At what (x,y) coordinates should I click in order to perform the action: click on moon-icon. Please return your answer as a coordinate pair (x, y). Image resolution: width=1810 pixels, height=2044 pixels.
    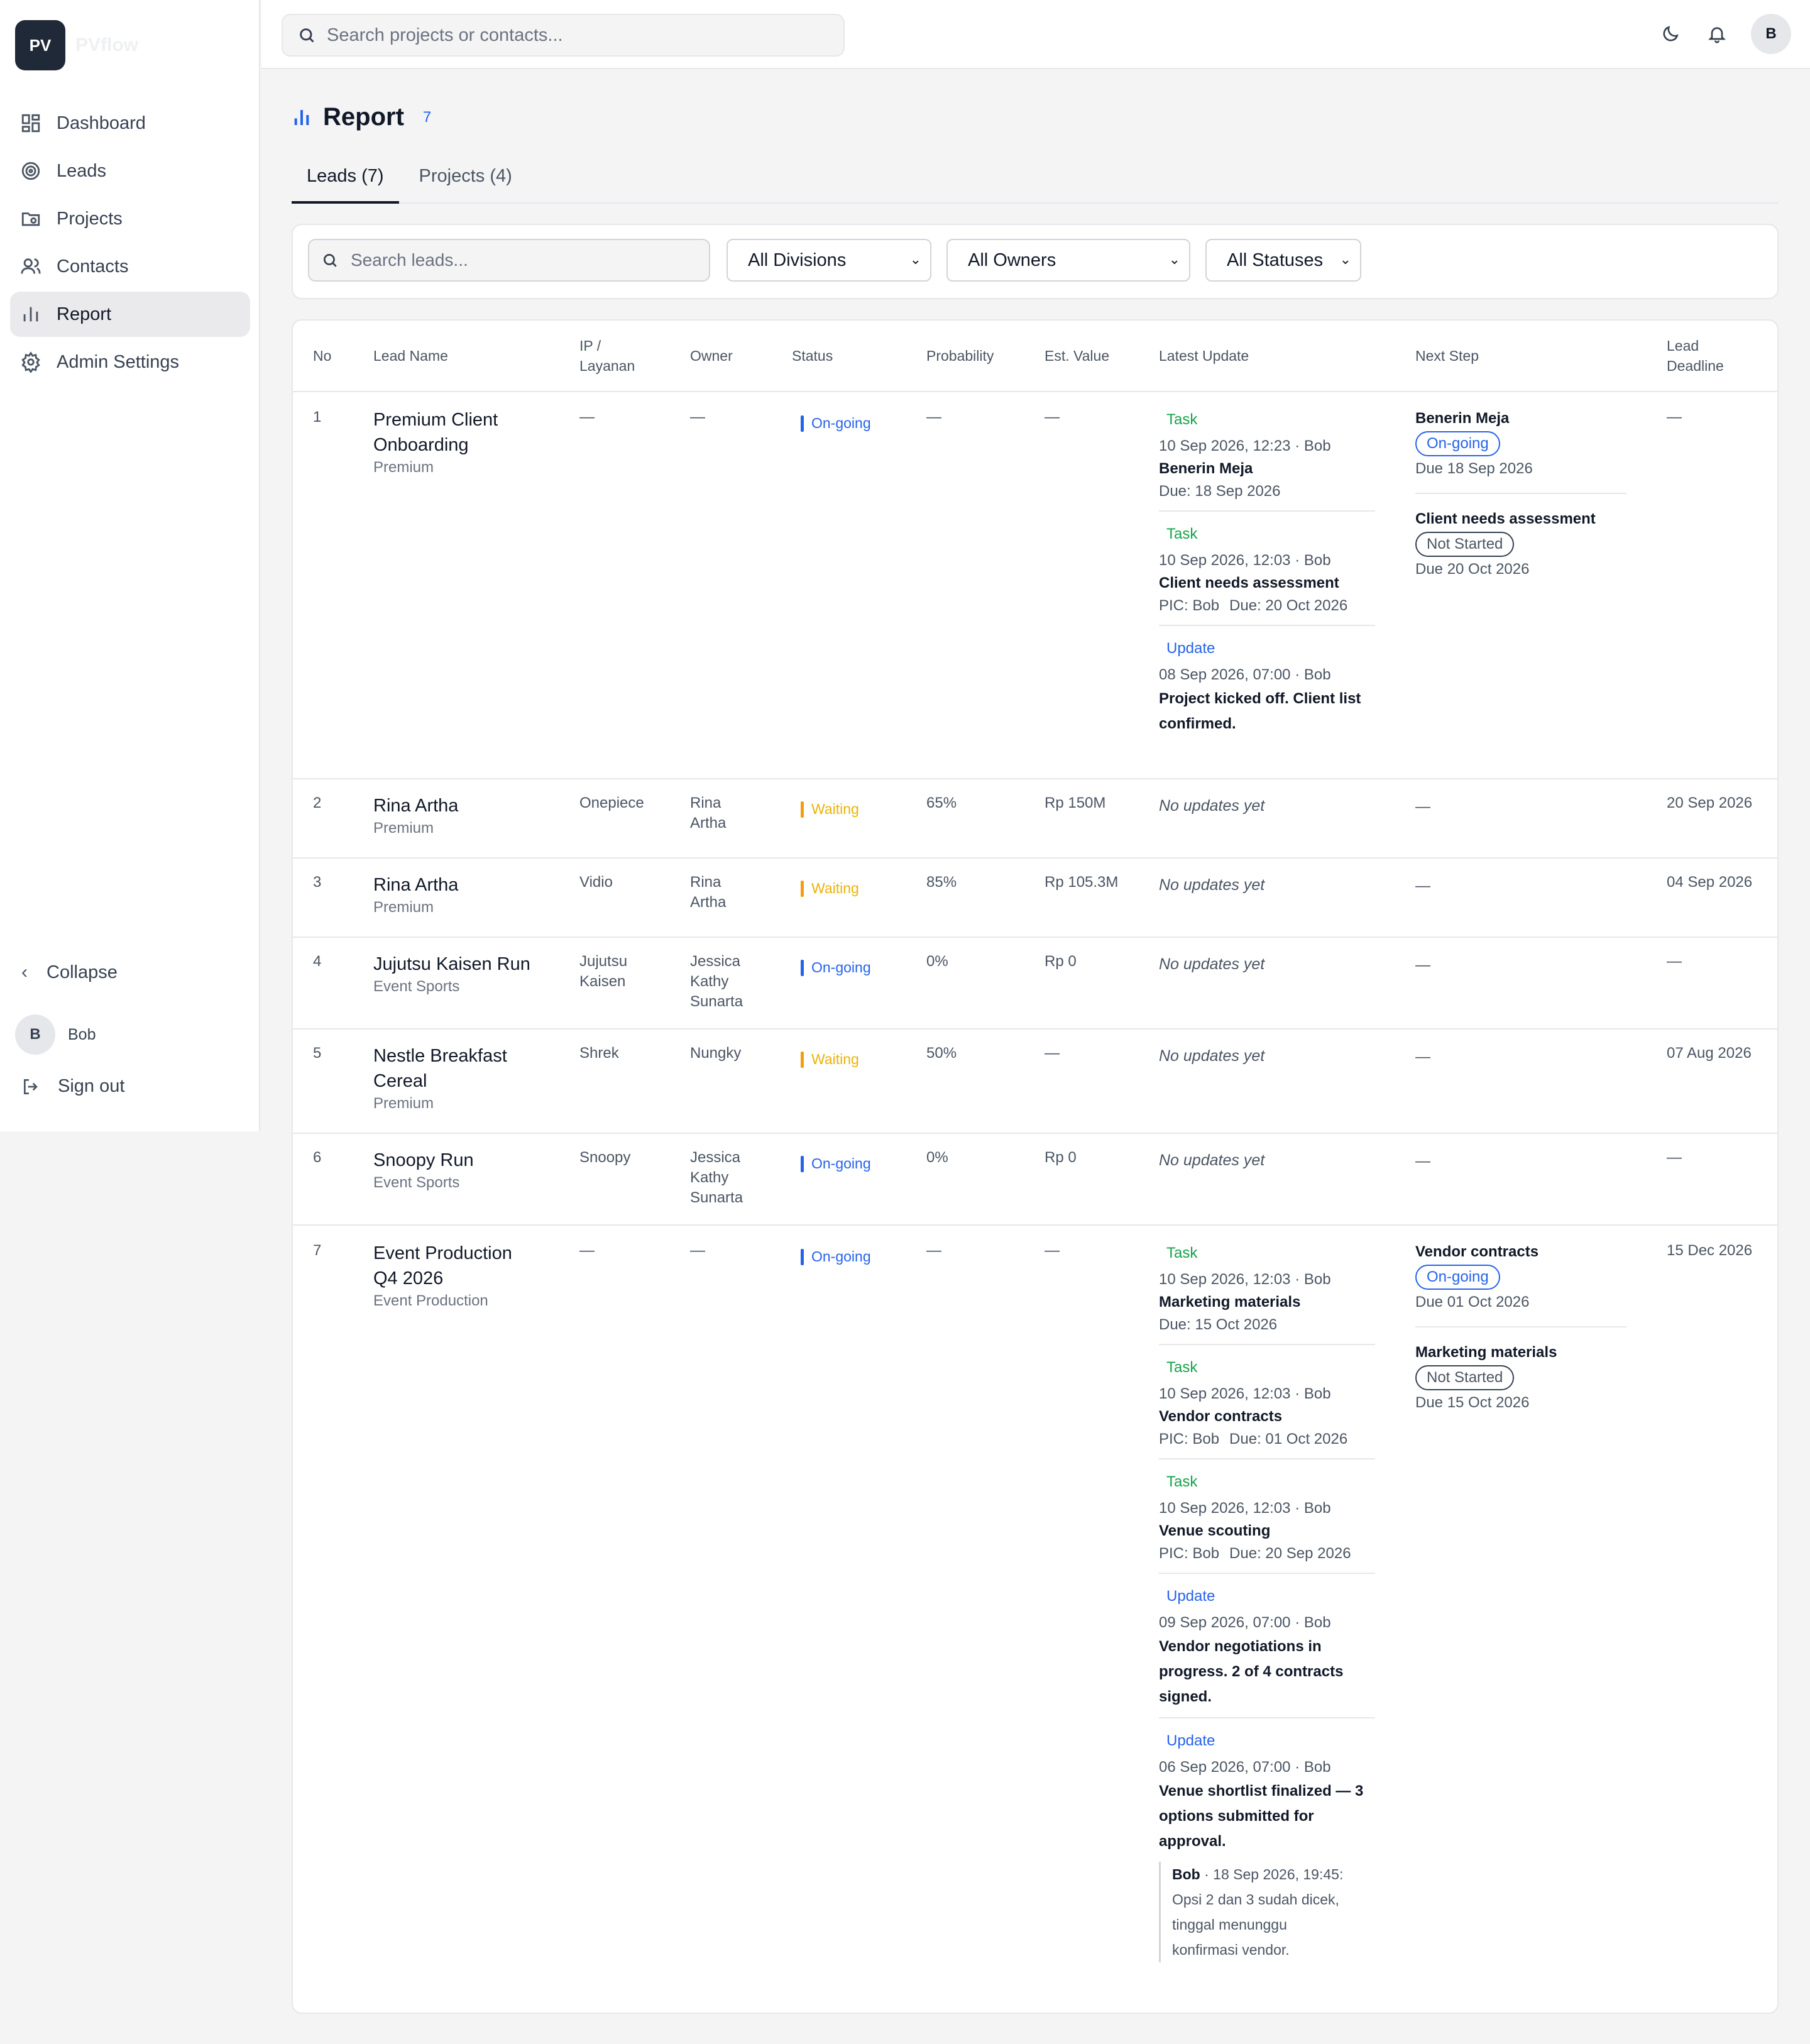
    Looking at the image, I should click on (1671, 34).